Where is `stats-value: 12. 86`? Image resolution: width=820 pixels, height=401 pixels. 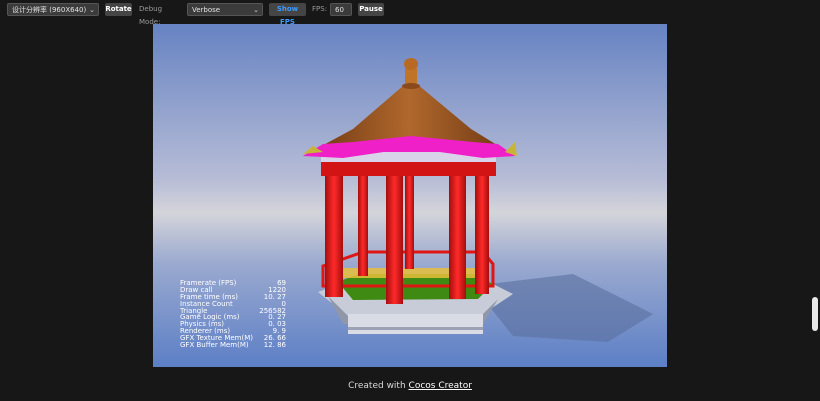 stats-value: 12. 86 is located at coordinates (274, 345).